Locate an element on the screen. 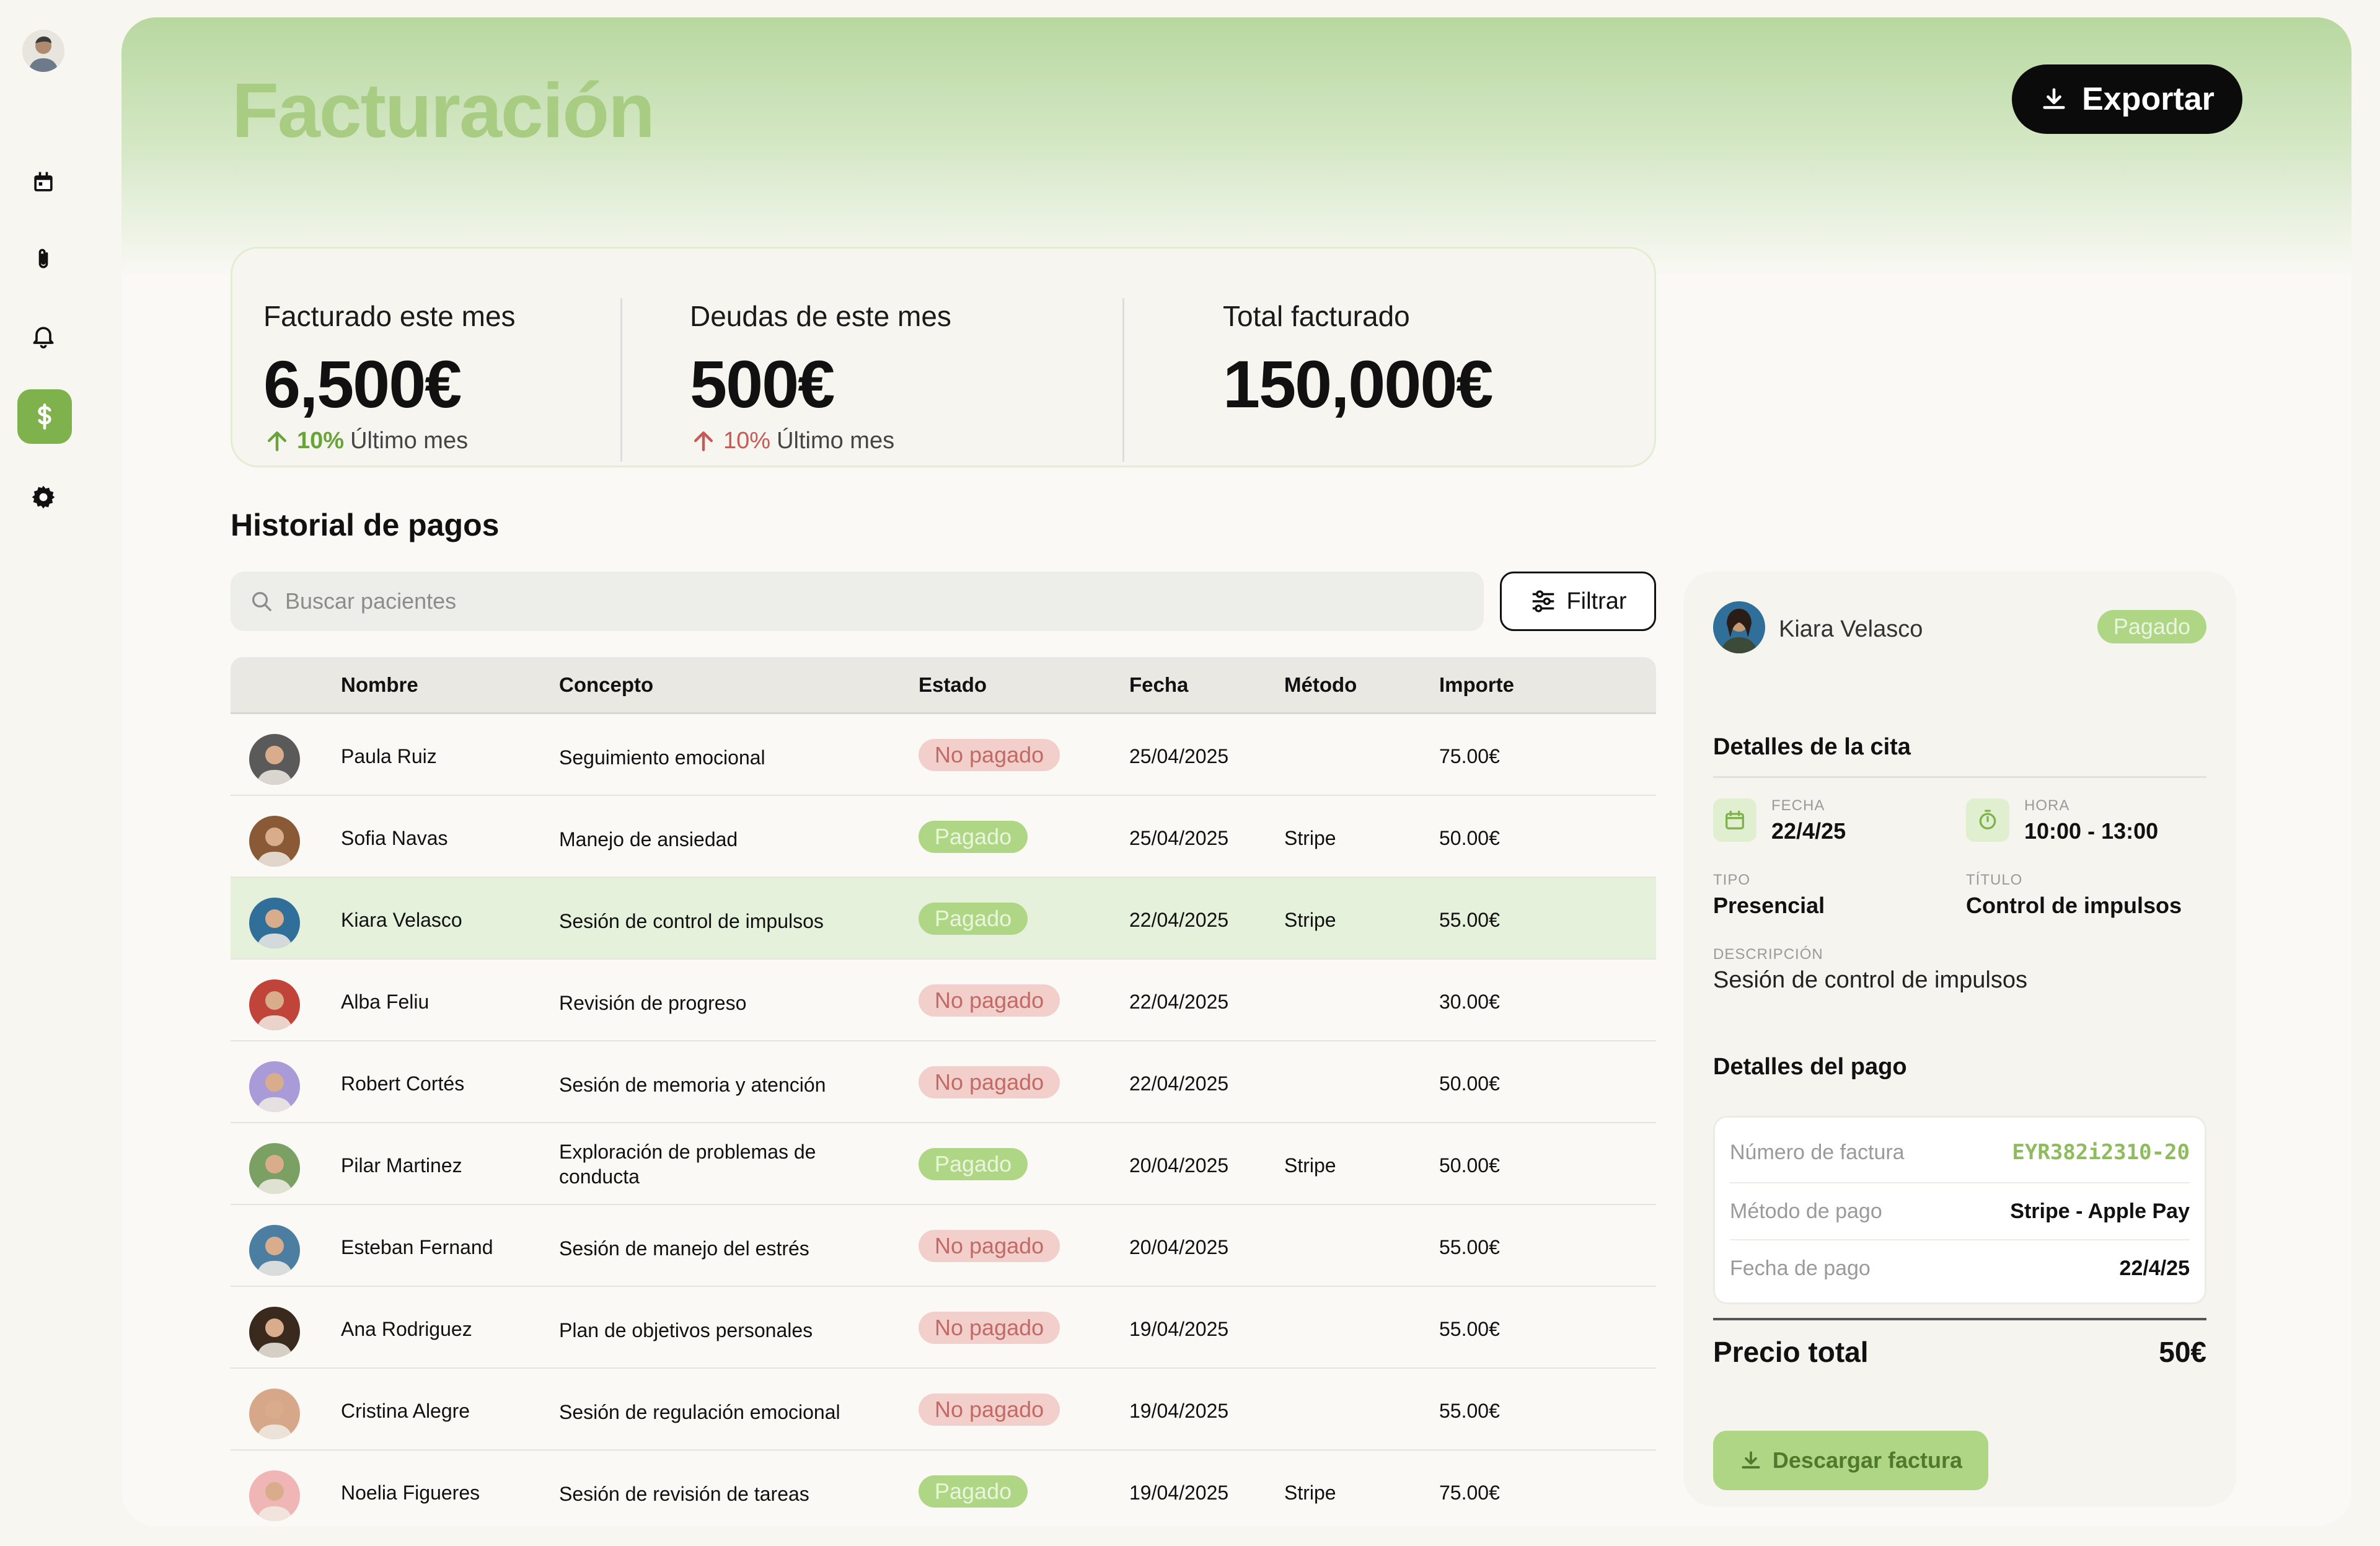 The image size is (2380, 1546). search-icon is located at coordinates (261, 601).